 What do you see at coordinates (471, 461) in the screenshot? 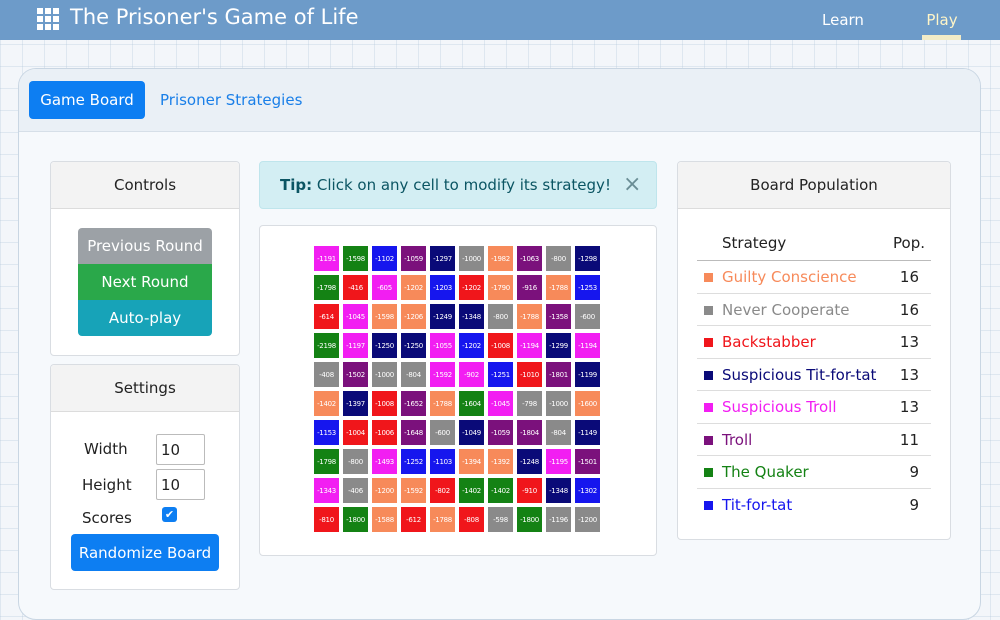
I see `board-cell: -1394` at bounding box center [471, 461].